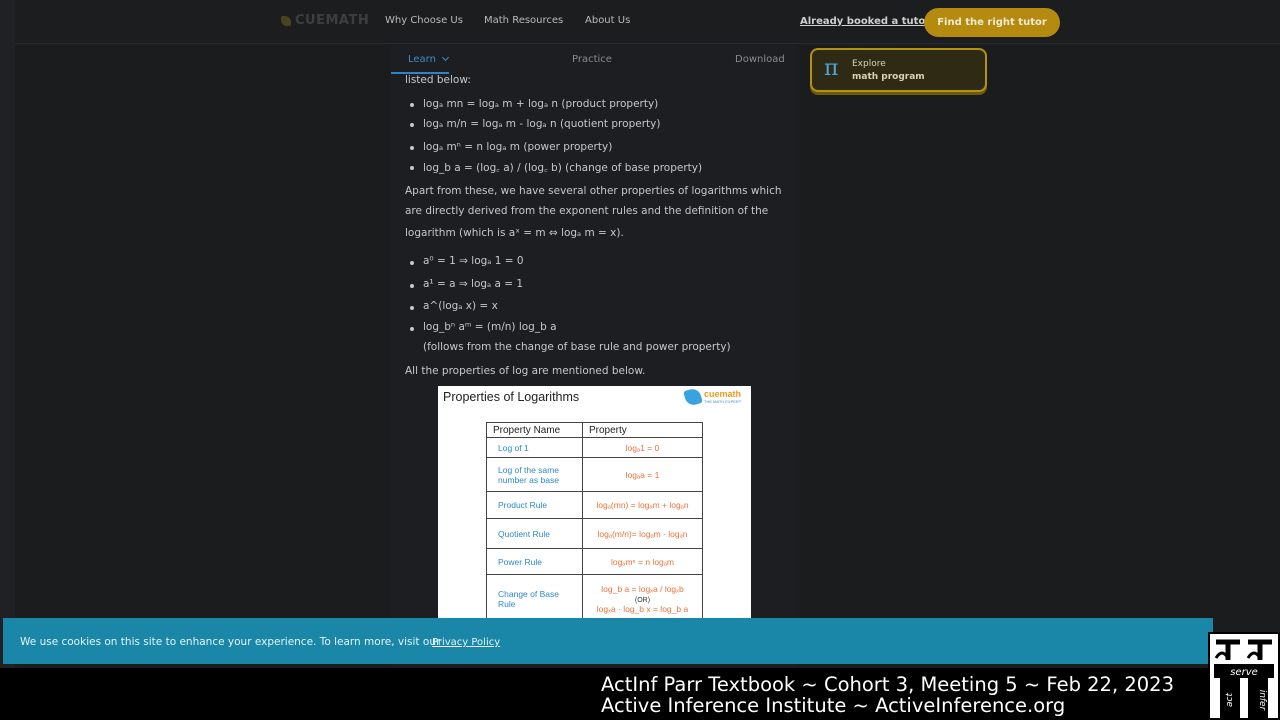 This screenshot has width=1280, height=720. I want to click on already-booked-link: Already booked a tutor?, so click(868, 21).